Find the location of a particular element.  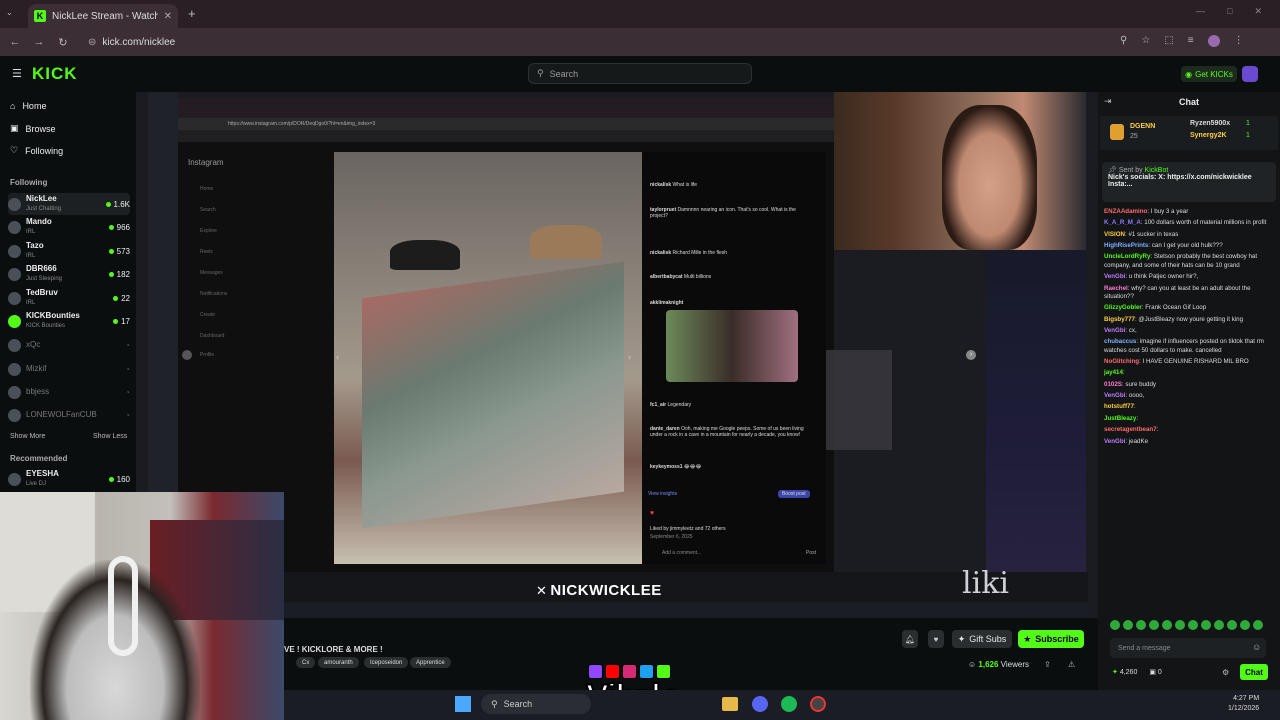

sidebar-channel-mizkif: Mizkif ◔ is located at coordinates (69, 369).